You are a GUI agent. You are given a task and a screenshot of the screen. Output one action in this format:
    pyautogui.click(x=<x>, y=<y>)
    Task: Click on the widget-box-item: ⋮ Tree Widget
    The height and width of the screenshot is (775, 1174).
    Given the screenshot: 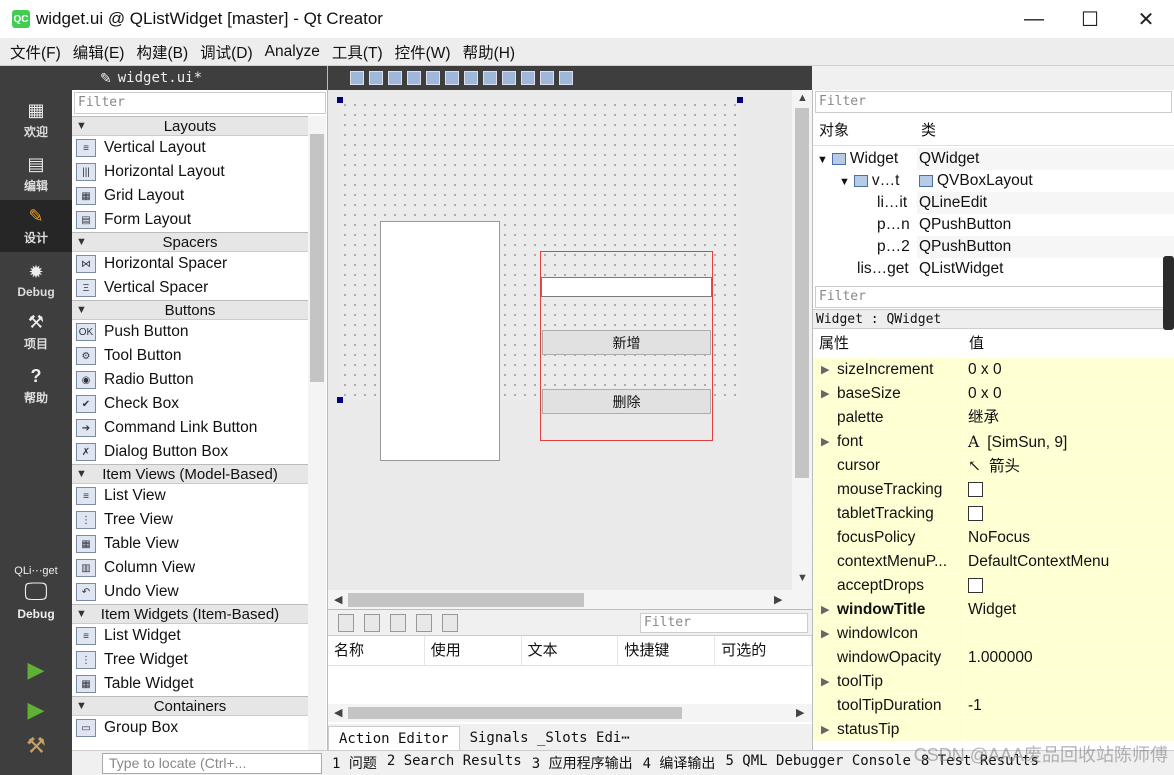 What is the action you would take?
    pyautogui.click(x=190, y=660)
    